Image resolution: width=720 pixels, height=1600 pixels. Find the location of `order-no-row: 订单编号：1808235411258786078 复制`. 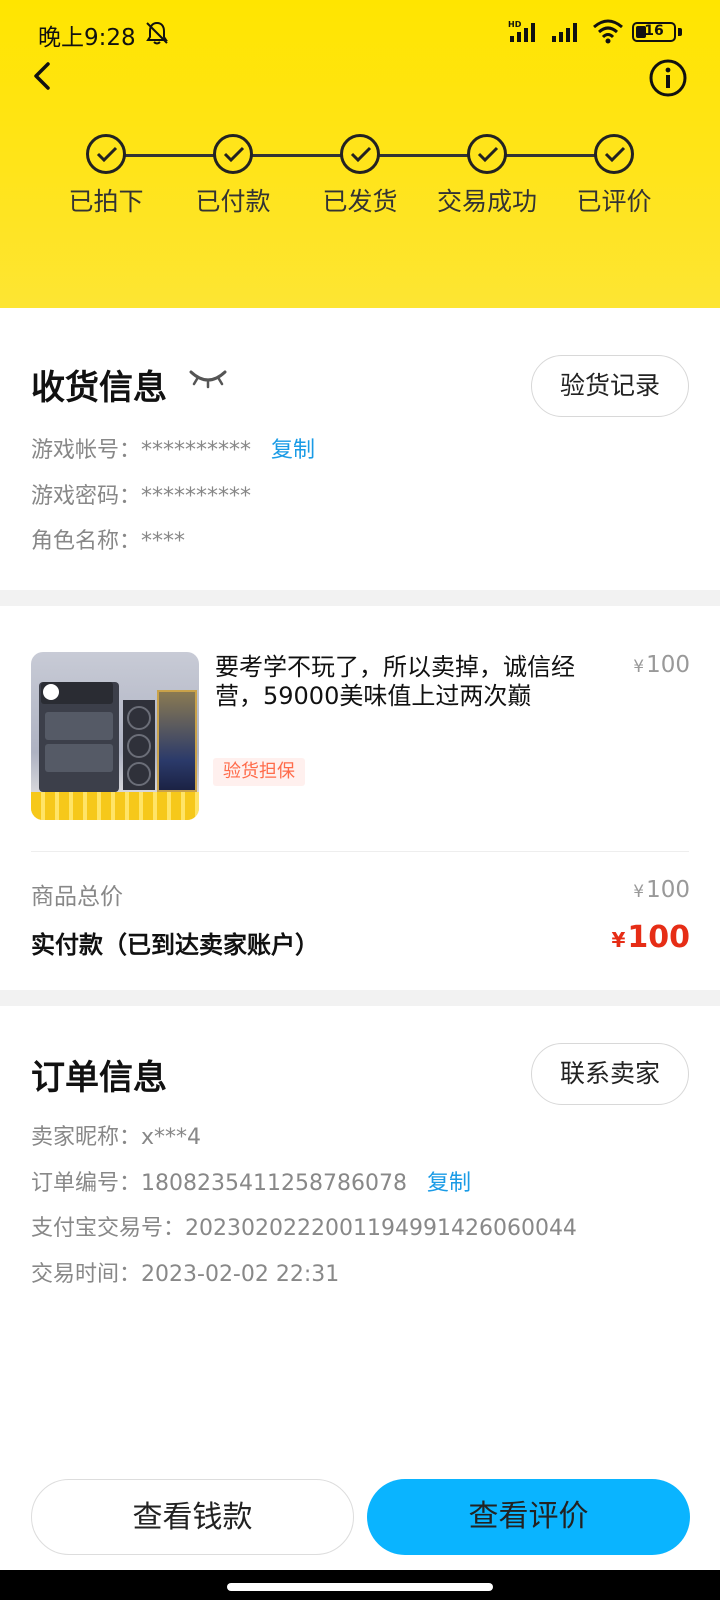

order-no-row: 订单编号：1808235411258786078 复制 is located at coordinates (251, 1181).